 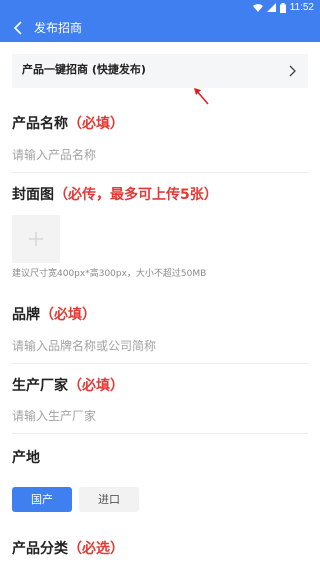 What do you see at coordinates (96, 124) in the screenshot?
I see `product-name-required: （必填）` at bounding box center [96, 124].